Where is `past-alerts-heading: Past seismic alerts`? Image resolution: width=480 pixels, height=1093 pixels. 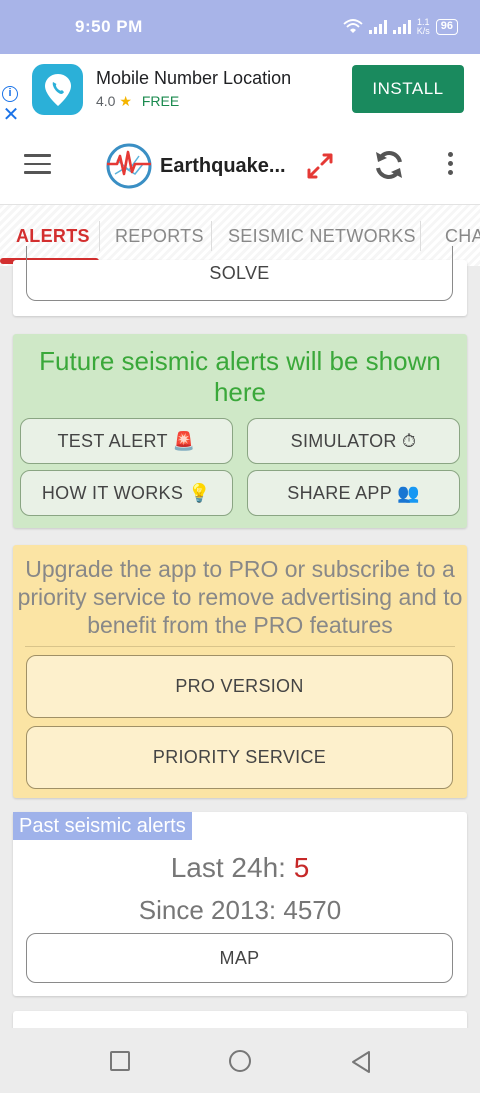 past-alerts-heading: Past seismic alerts is located at coordinates (102, 826).